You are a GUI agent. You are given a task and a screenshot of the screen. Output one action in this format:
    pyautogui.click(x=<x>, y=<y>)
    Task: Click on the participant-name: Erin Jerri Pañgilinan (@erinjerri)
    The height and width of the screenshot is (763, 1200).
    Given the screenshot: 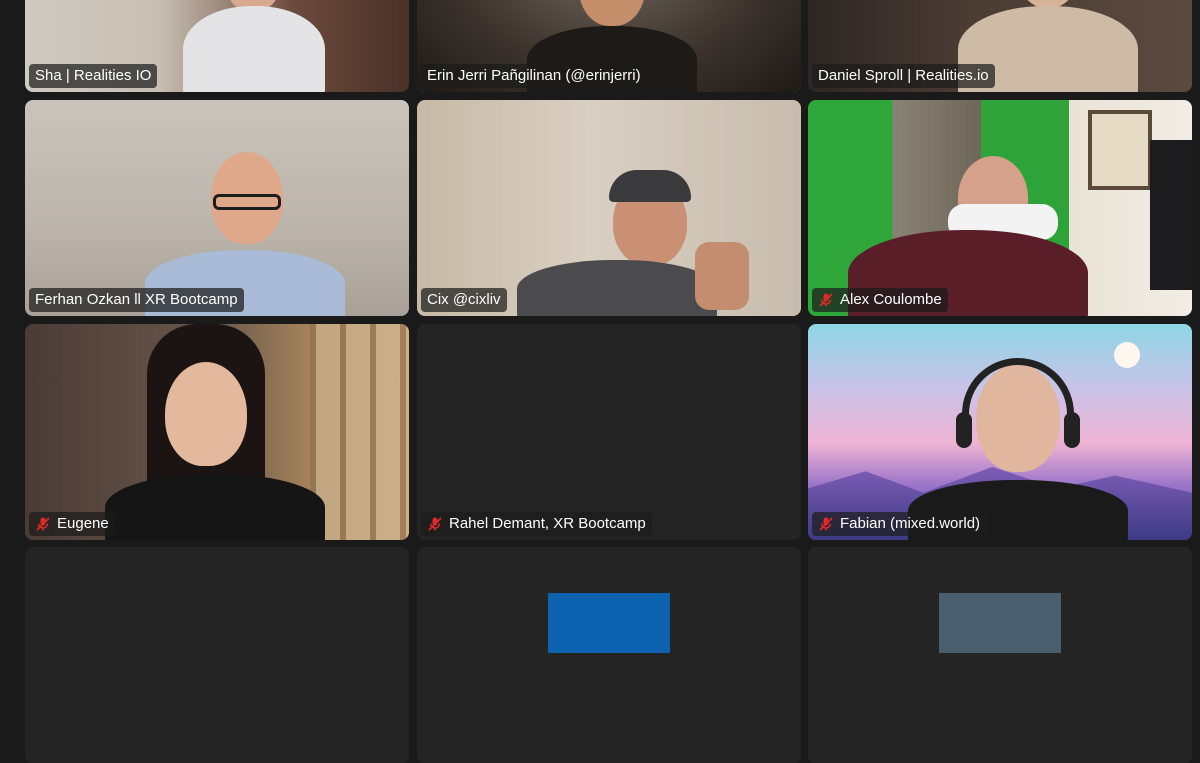 What is the action you would take?
    pyautogui.click(x=534, y=75)
    